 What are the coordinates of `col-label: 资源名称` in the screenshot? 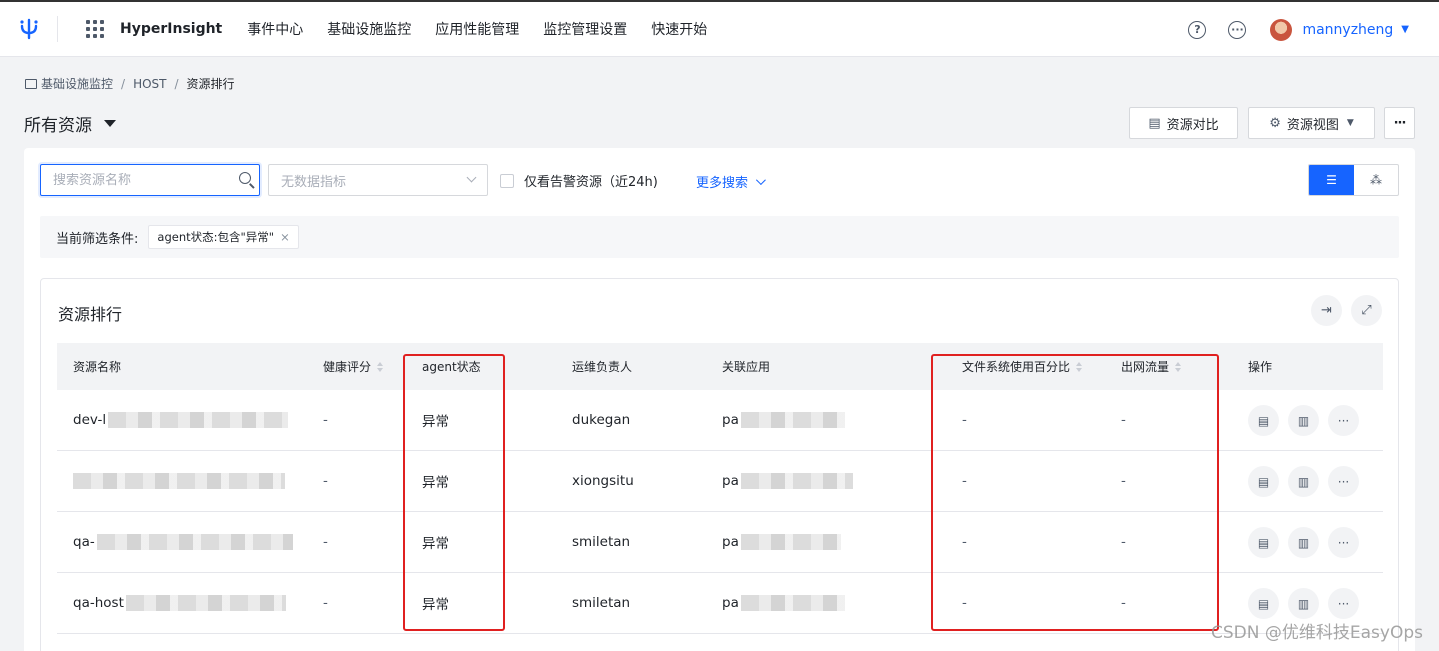 It's located at (97, 367).